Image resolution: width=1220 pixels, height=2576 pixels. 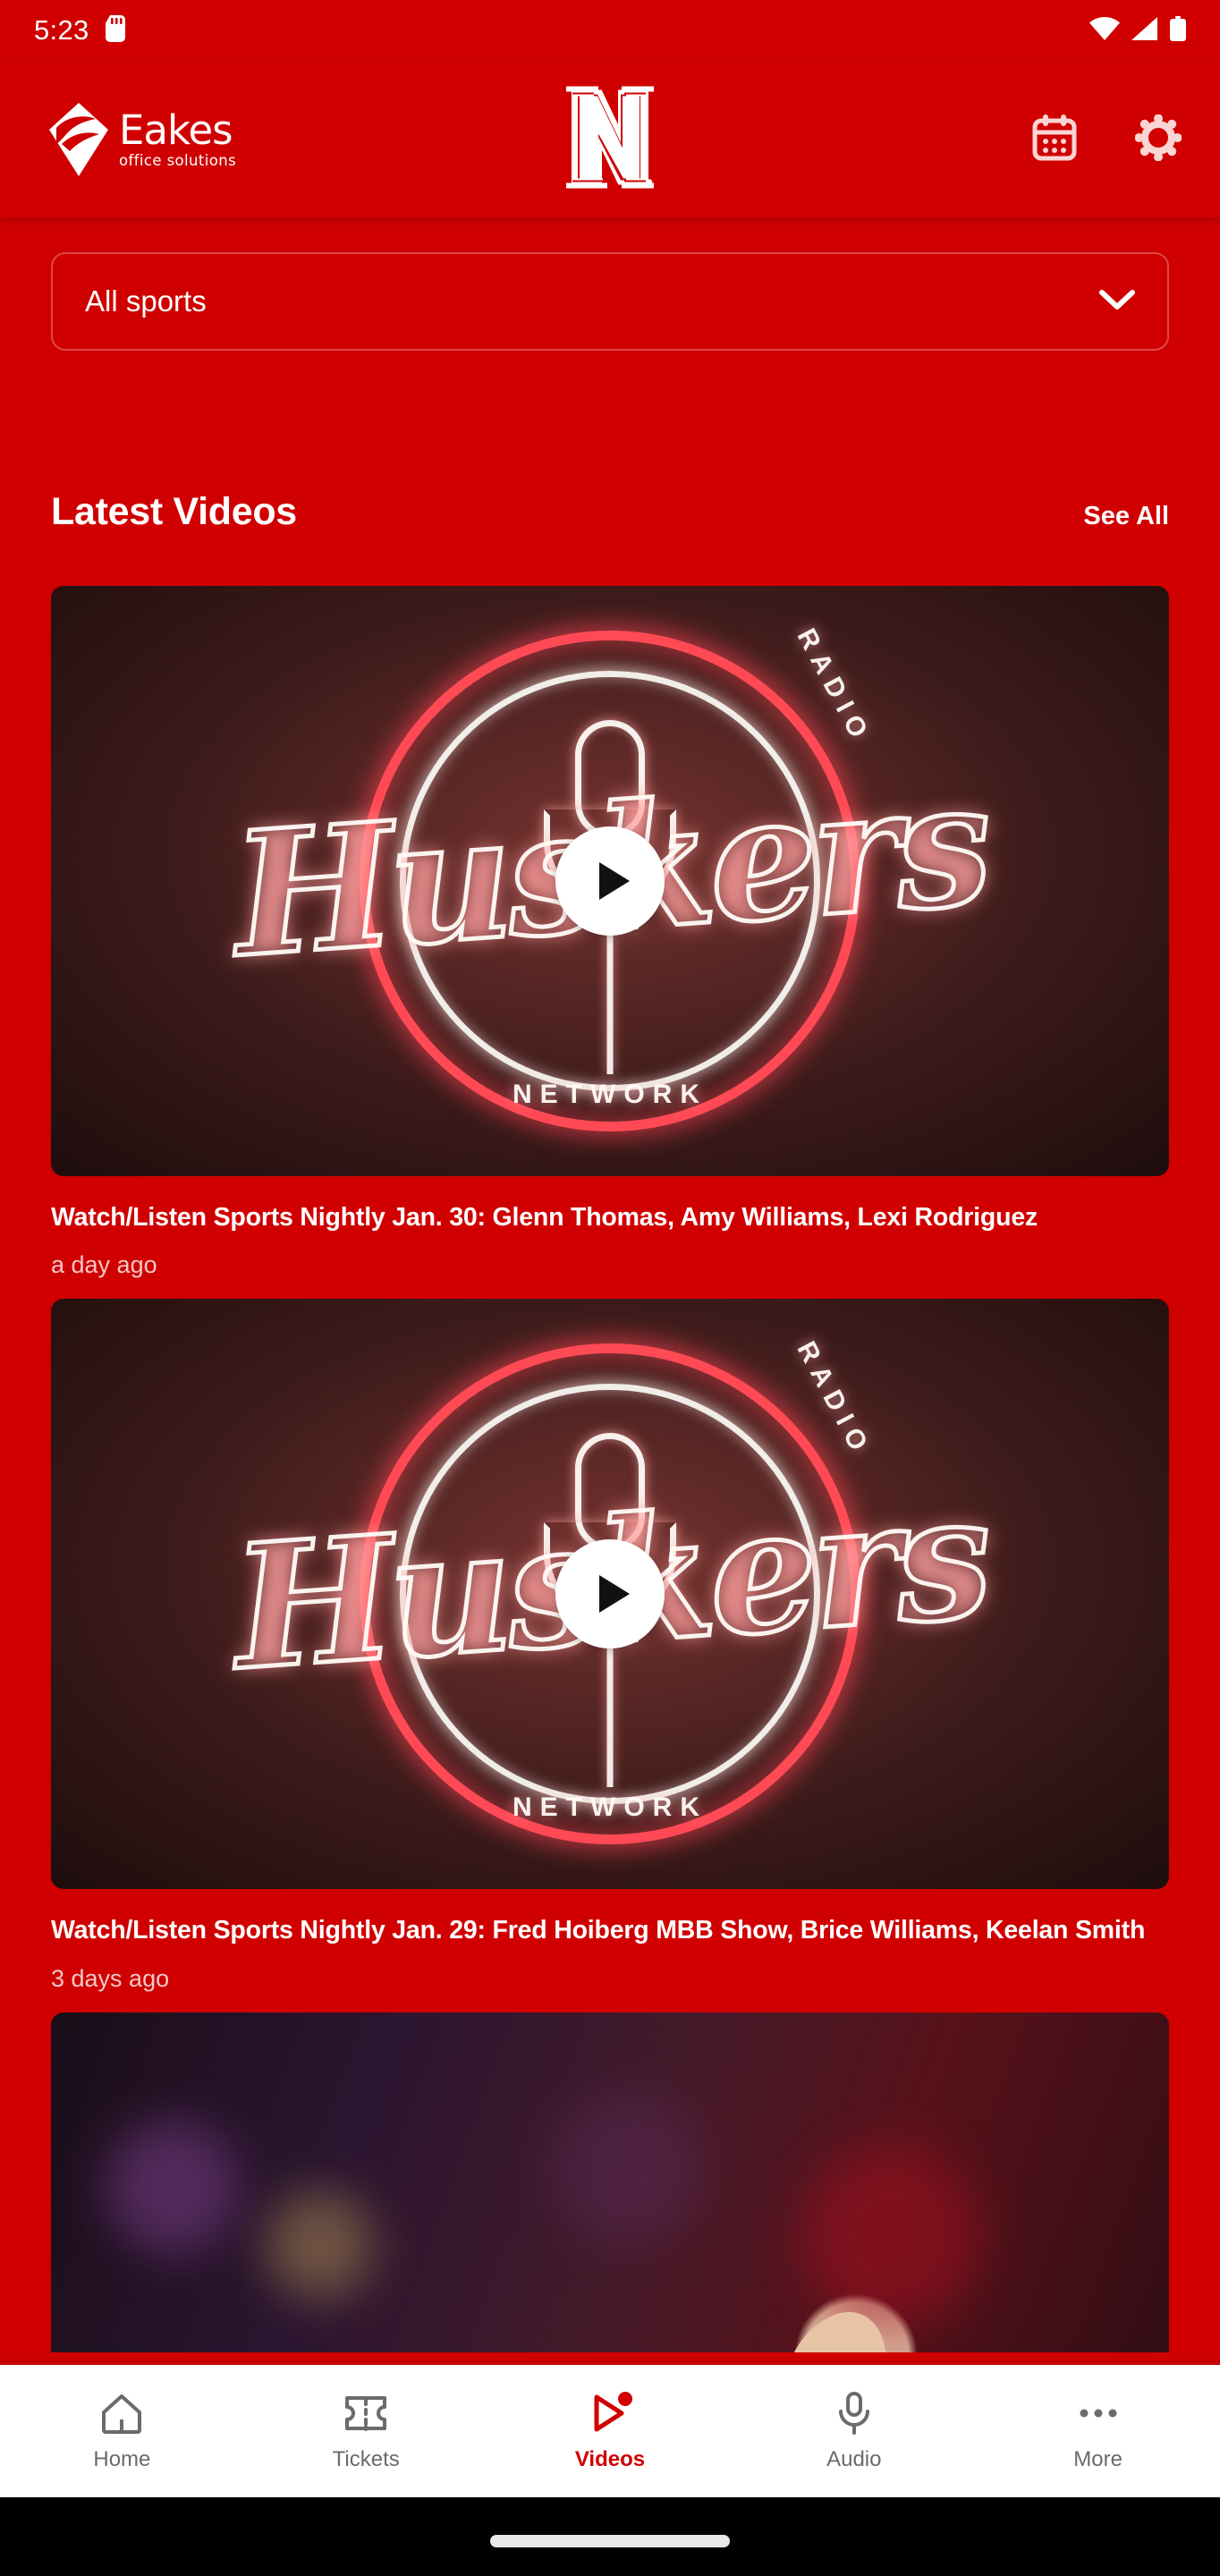 I want to click on video-timestamp: 3 days ago, so click(x=110, y=1978).